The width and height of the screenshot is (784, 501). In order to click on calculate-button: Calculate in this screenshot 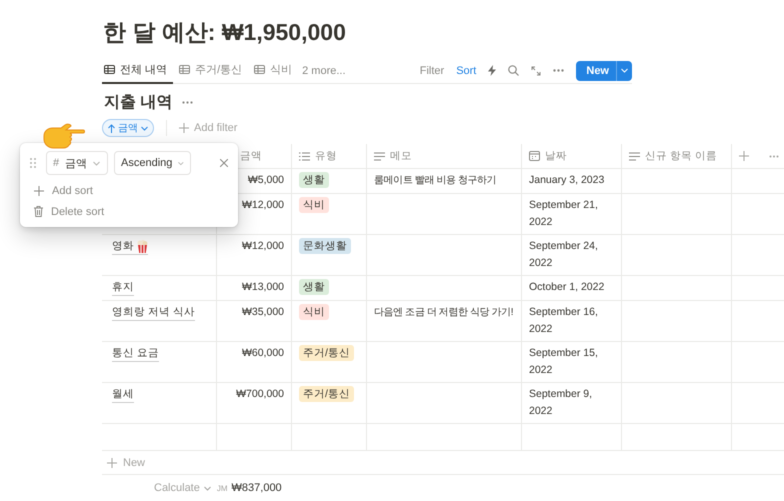, I will do `click(182, 488)`.